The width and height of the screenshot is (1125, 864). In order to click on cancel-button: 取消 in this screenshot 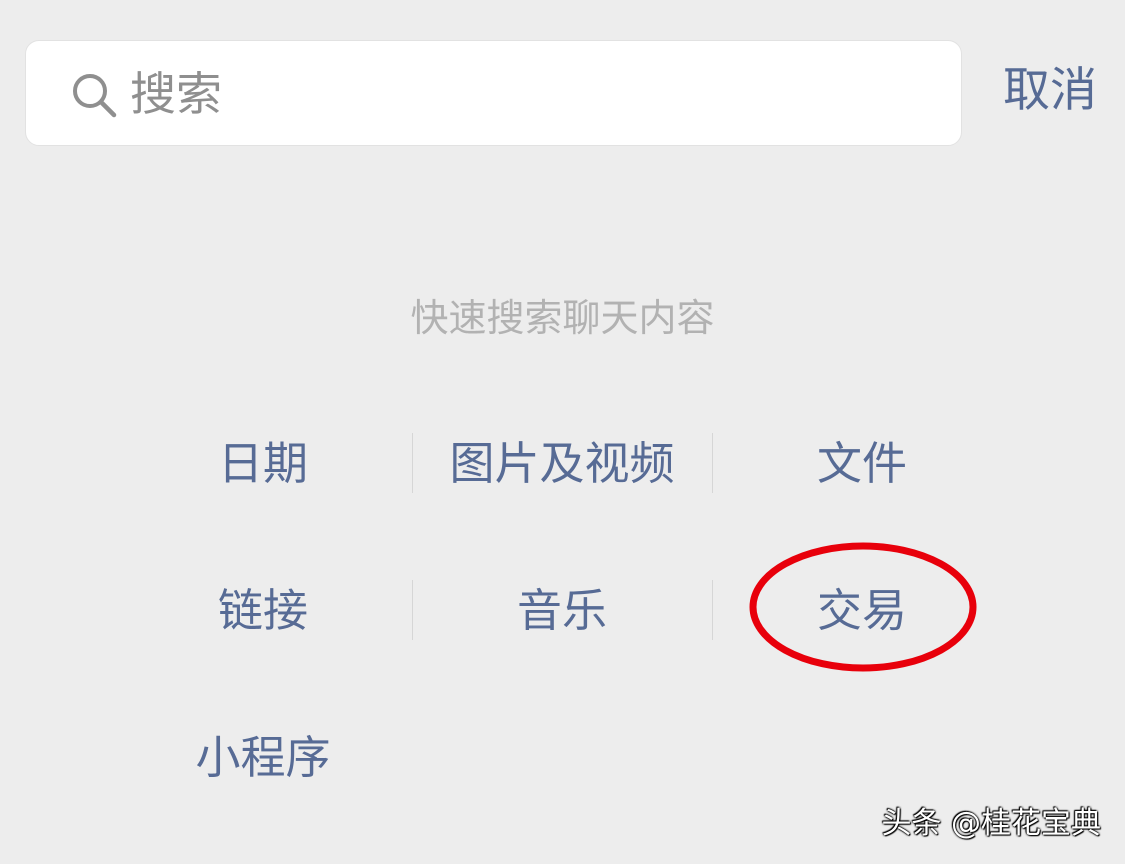, I will do `click(1050, 91)`.